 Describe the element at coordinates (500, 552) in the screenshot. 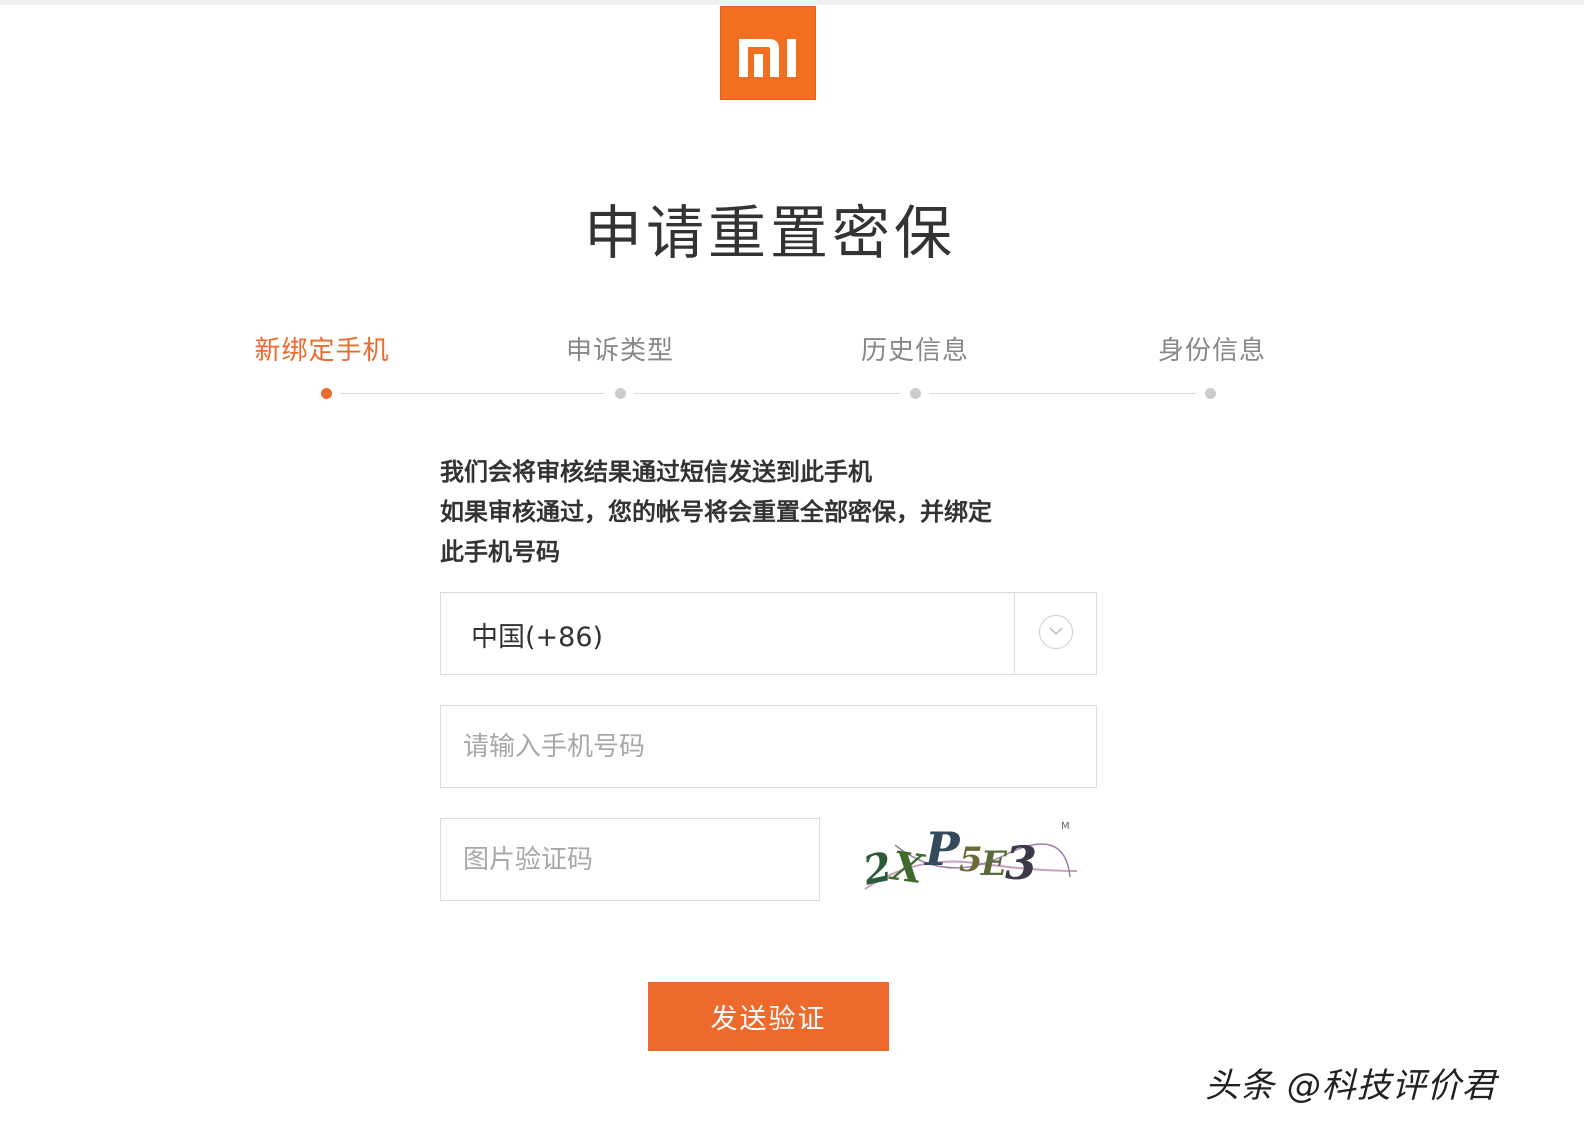

I see `notice-line: 此手机号码` at that location.